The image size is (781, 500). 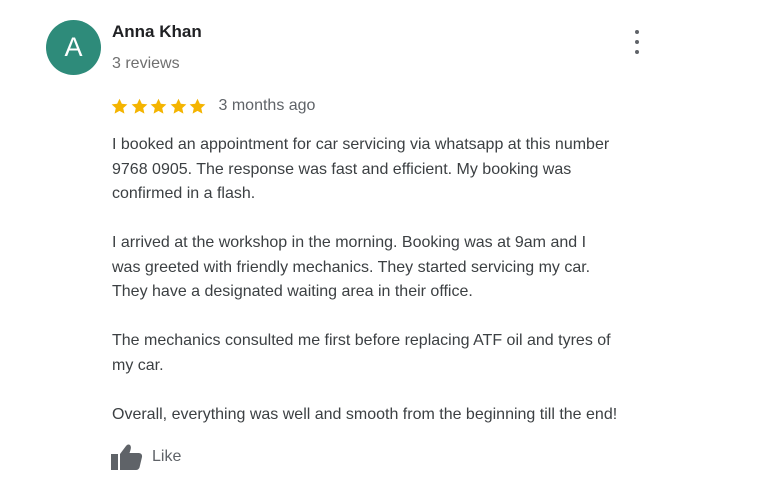 I want to click on rating-row: 3 months ago, so click(x=212, y=106).